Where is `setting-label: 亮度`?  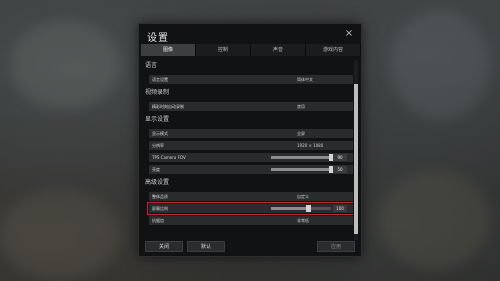 setting-label: 亮度 is located at coordinates (156, 169).